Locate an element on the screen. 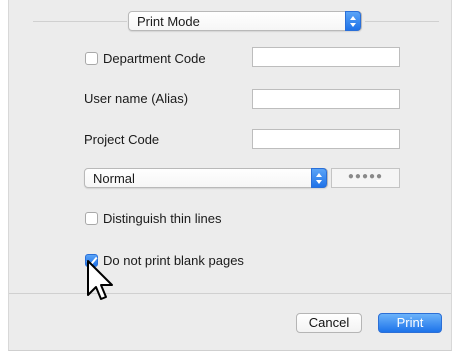 The image size is (460, 354). project-code-label: Project Code is located at coordinates (122, 139).